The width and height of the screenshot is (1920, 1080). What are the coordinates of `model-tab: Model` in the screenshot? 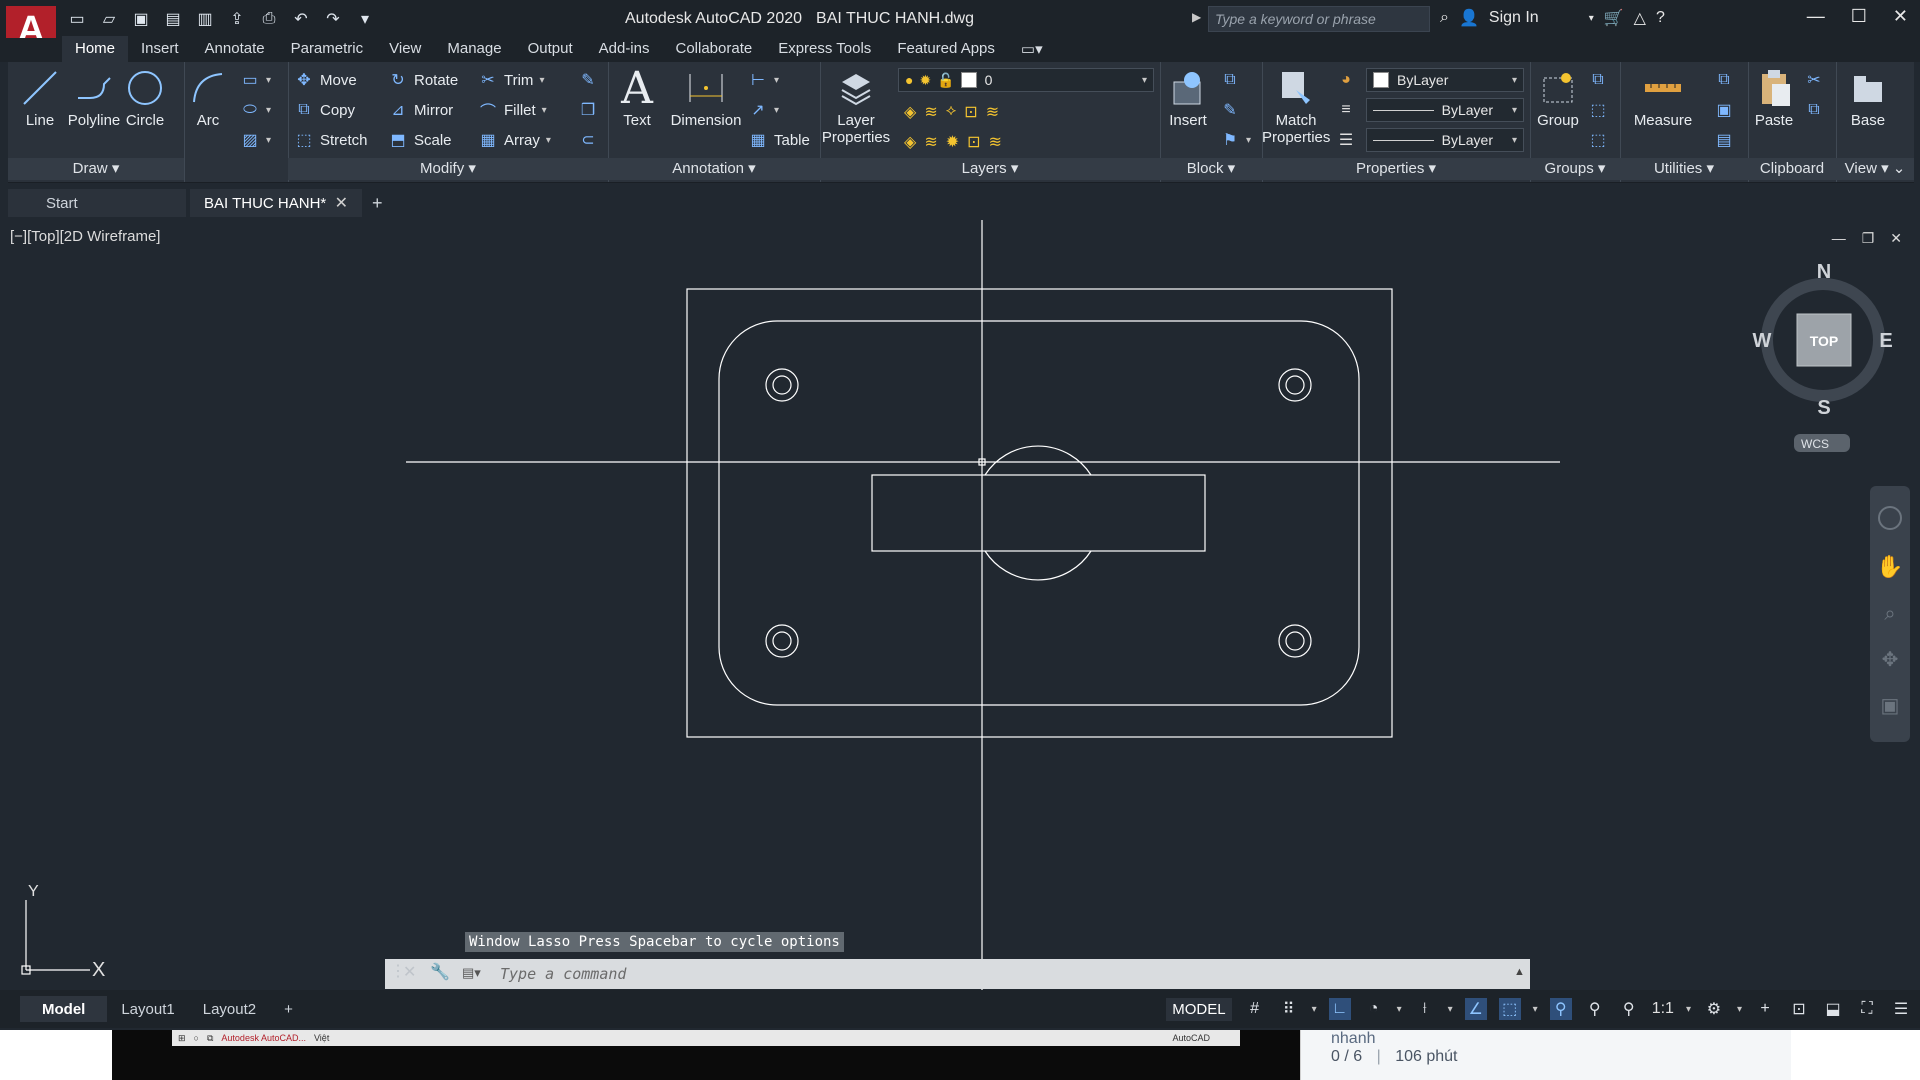 It's located at (64, 1009).